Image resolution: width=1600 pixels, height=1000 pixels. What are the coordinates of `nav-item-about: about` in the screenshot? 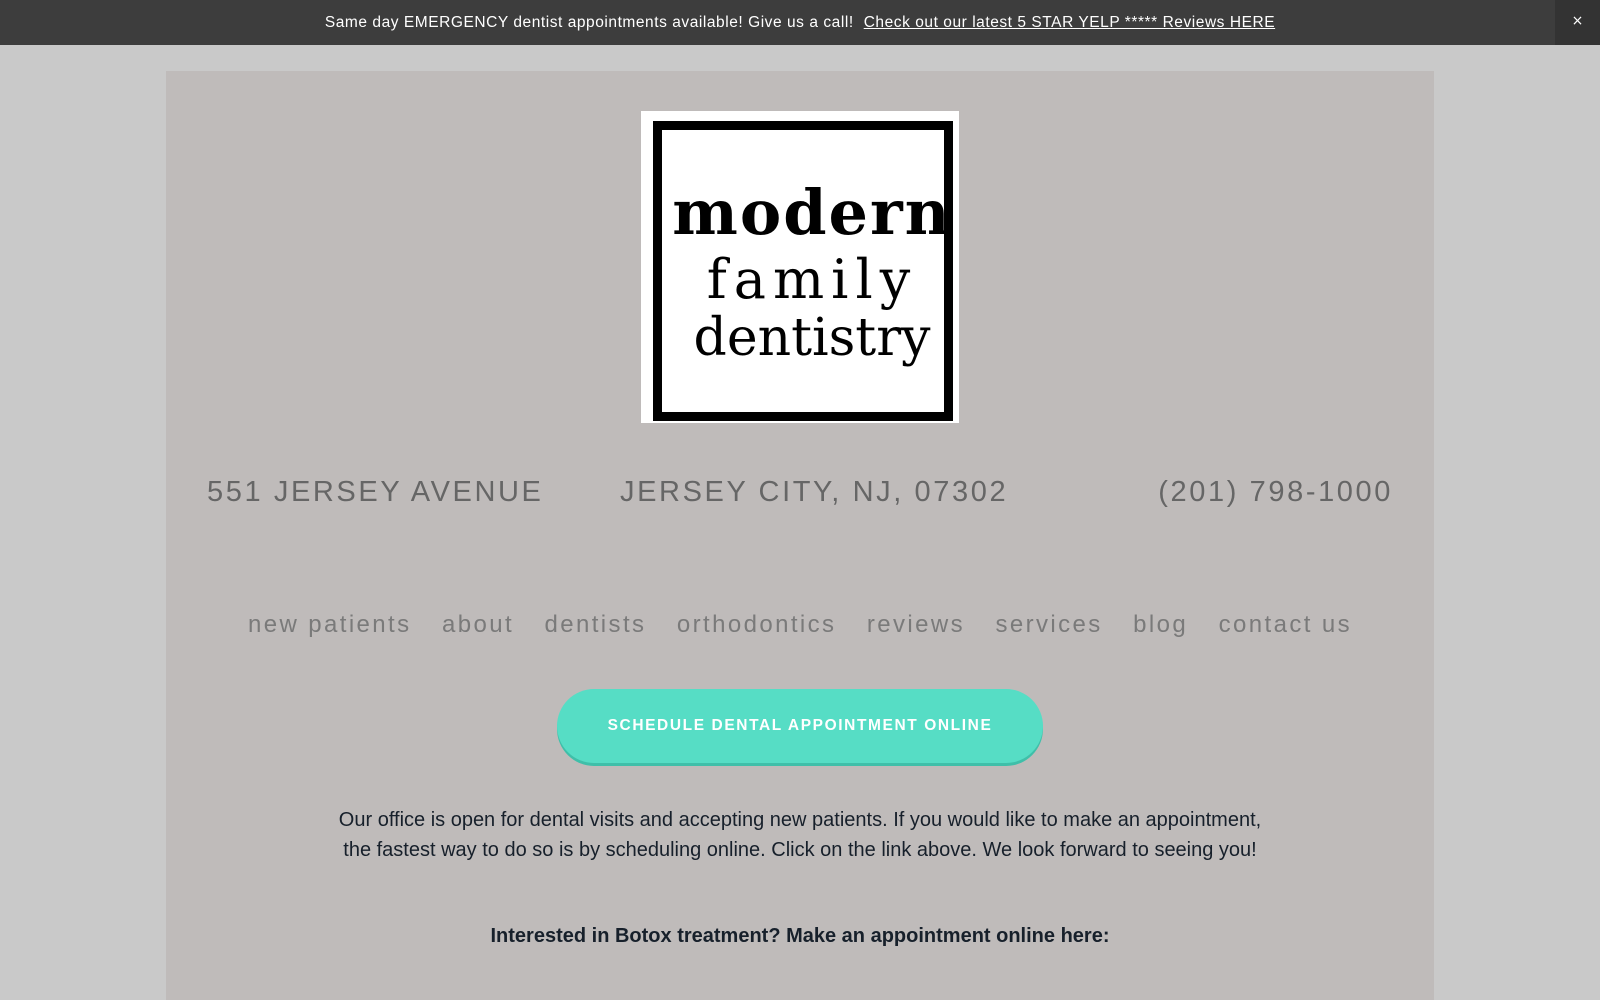 It's located at (478, 625).